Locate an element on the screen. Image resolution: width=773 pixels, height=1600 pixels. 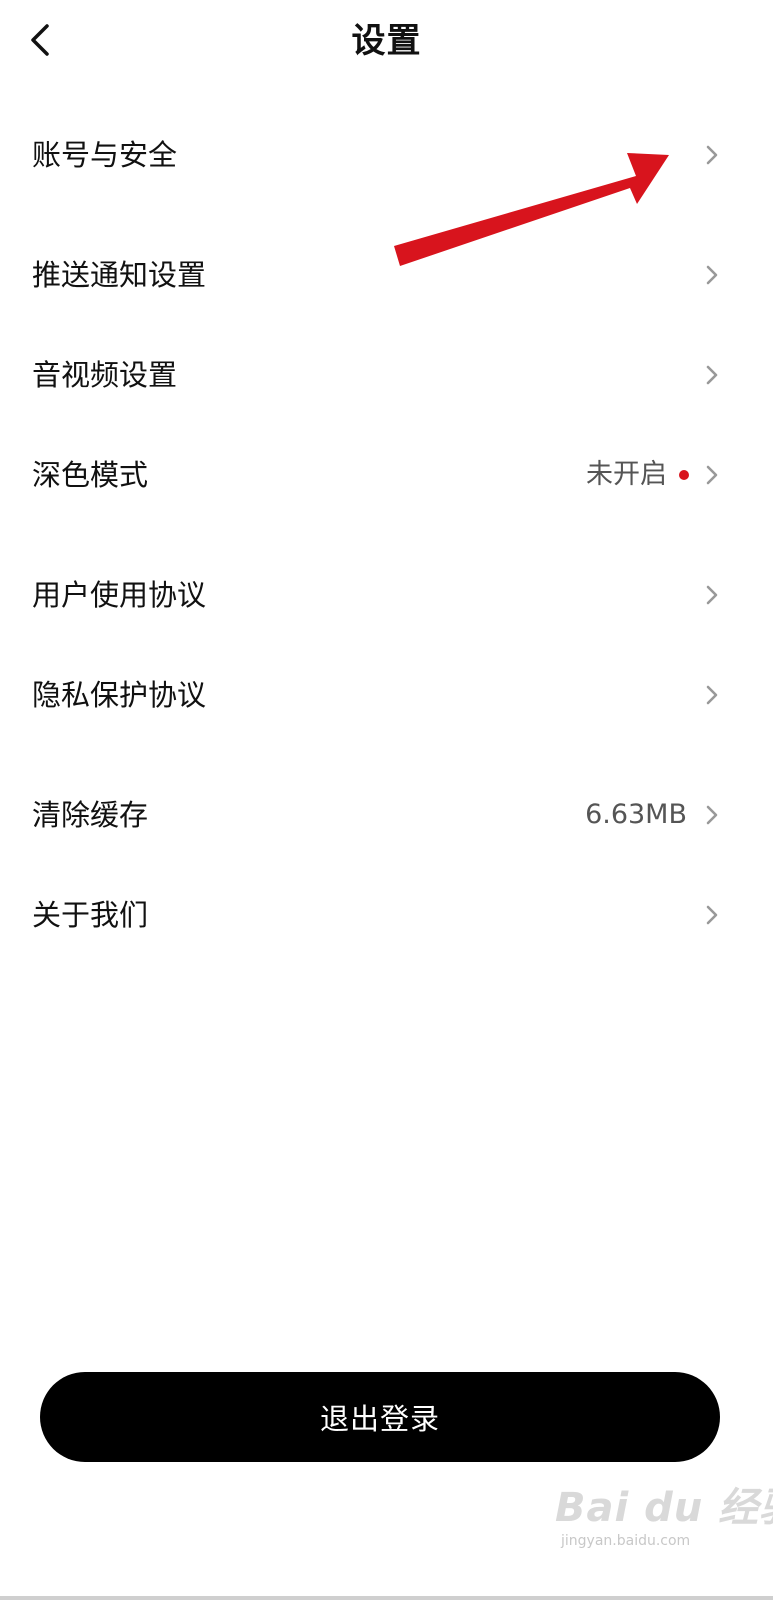
settings-item-label: 推送通知设置 is located at coordinates (119, 275).